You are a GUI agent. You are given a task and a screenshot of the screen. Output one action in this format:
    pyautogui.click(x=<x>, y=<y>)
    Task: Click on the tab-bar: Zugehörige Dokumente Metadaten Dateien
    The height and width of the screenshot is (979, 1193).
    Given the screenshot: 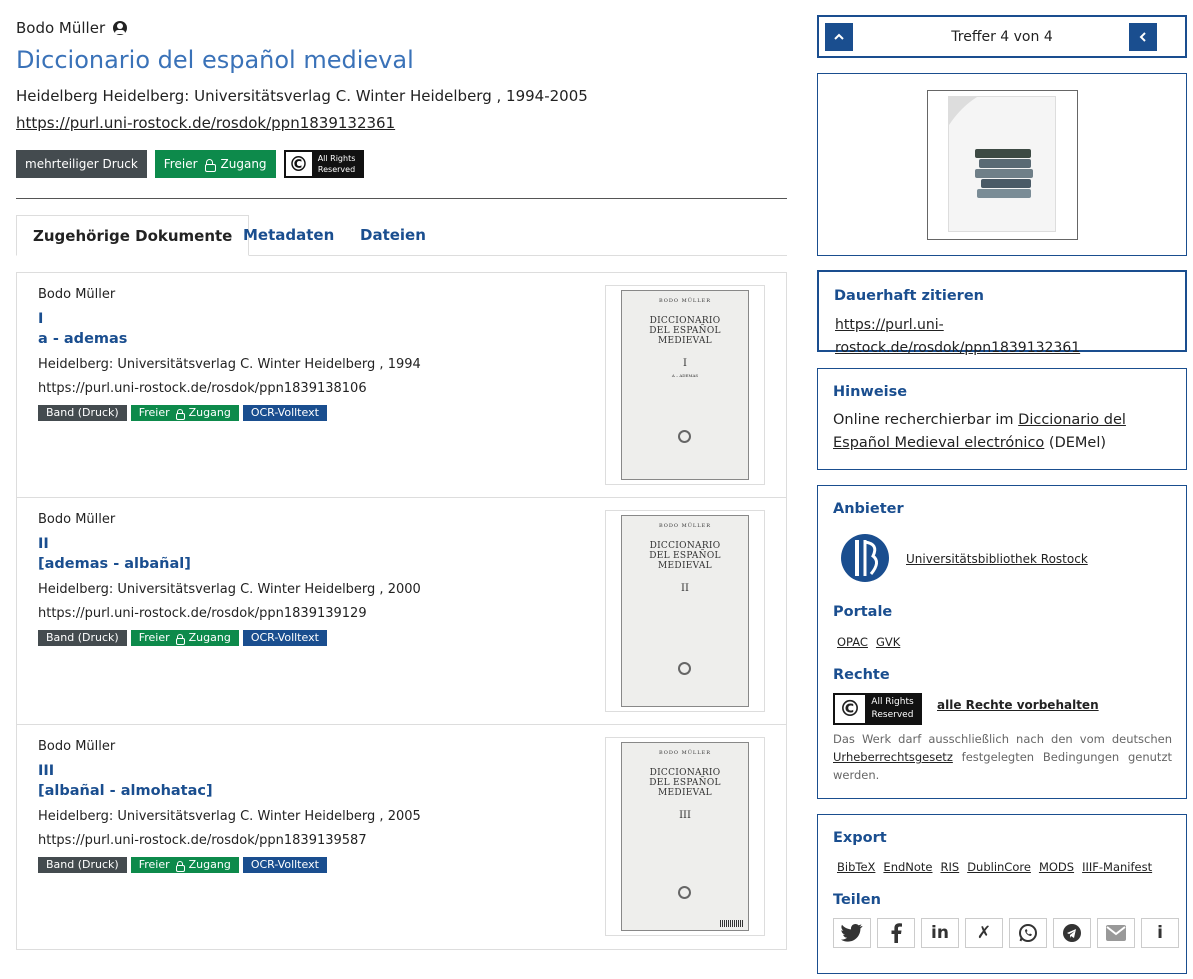 What is the action you would take?
    pyautogui.click(x=401, y=235)
    